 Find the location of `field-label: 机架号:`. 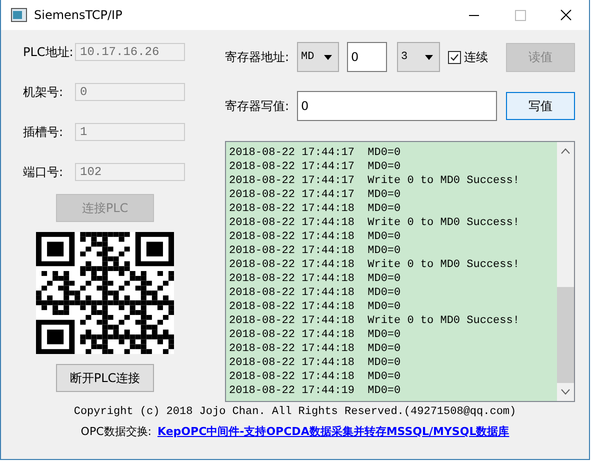

field-label: 机架号: is located at coordinates (43, 92).